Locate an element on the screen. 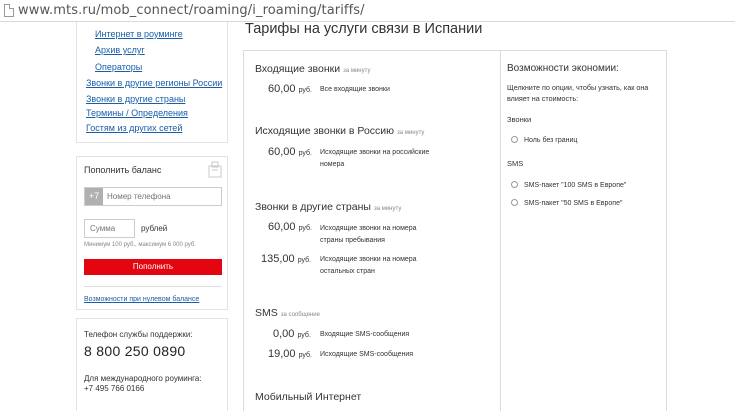  sidebar-item-internet-roaming: Интернет в роуминге is located at coordinates (139, 34).